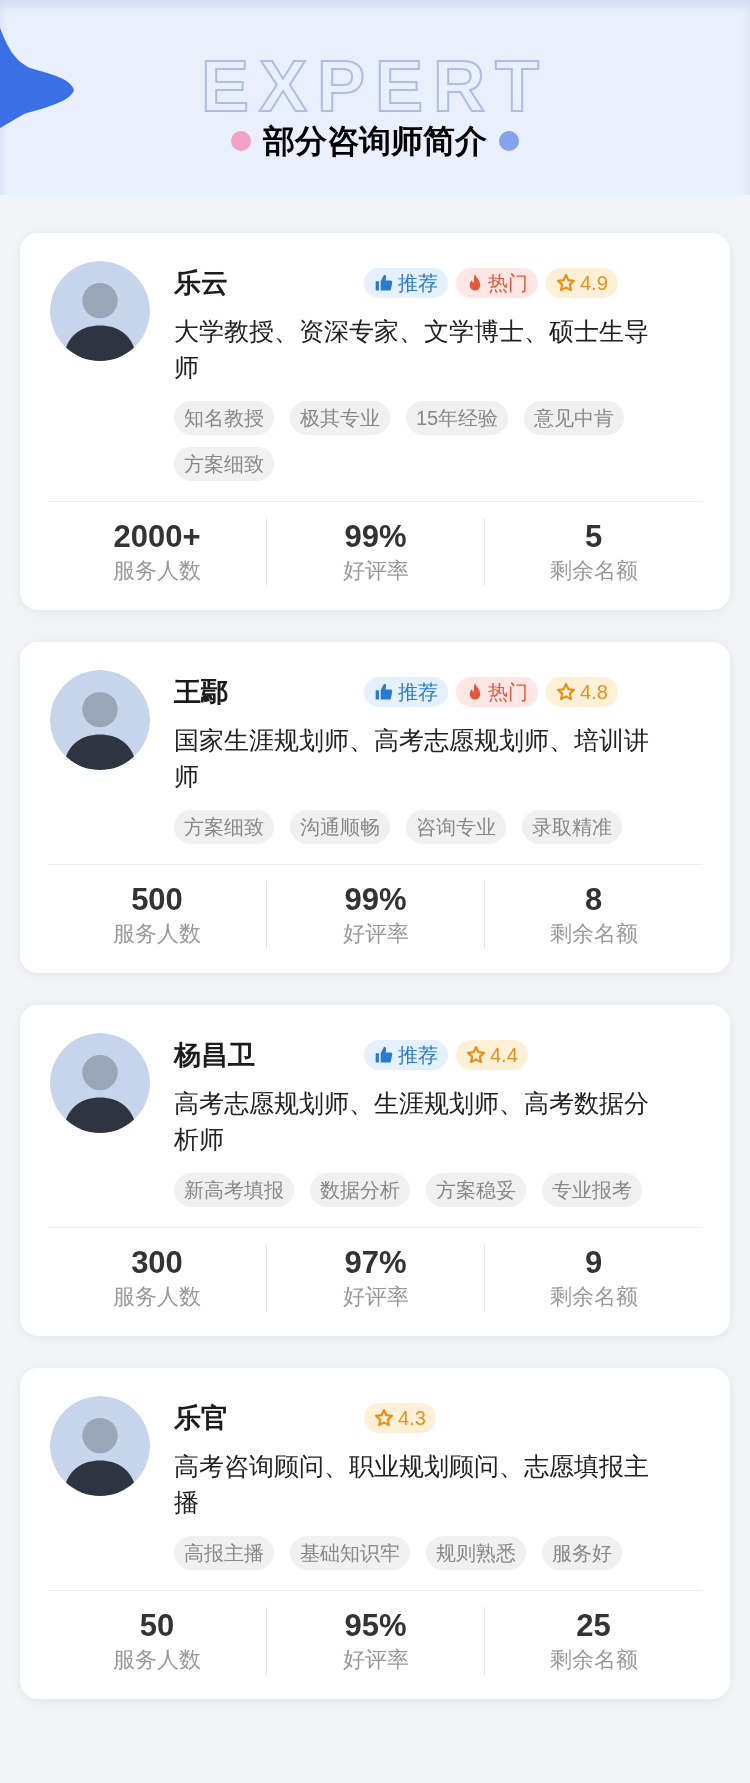 The width and height of the screenshot is (750, 1783). Describe the element at coordinates (572, 827) in the screenshot. I see `tag: 录取精准` at that location.